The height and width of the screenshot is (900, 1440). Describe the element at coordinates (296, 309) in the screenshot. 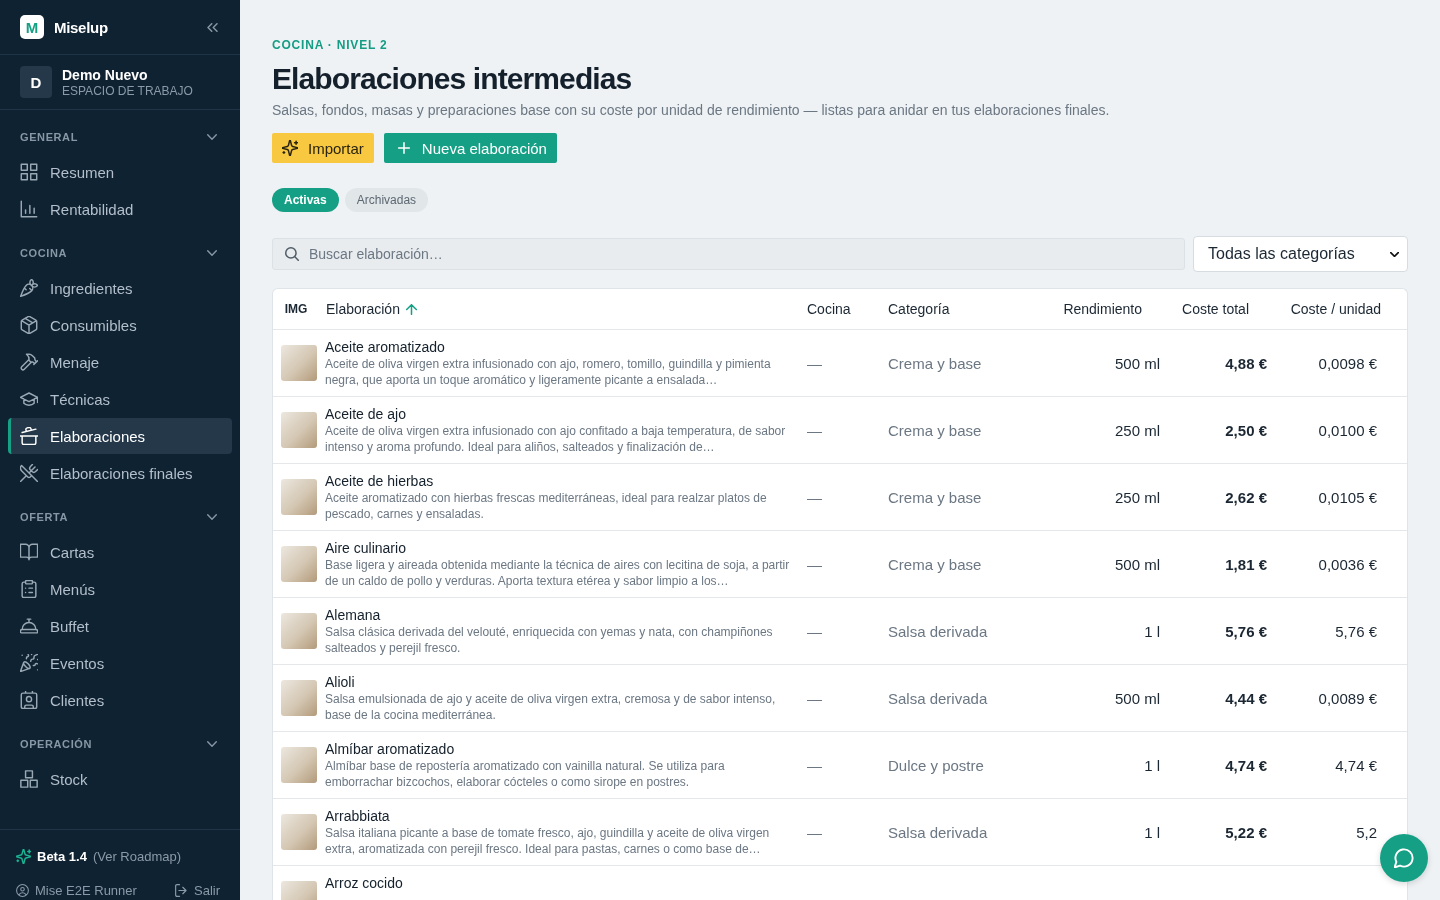

I see `column-header: IMG` at that location.